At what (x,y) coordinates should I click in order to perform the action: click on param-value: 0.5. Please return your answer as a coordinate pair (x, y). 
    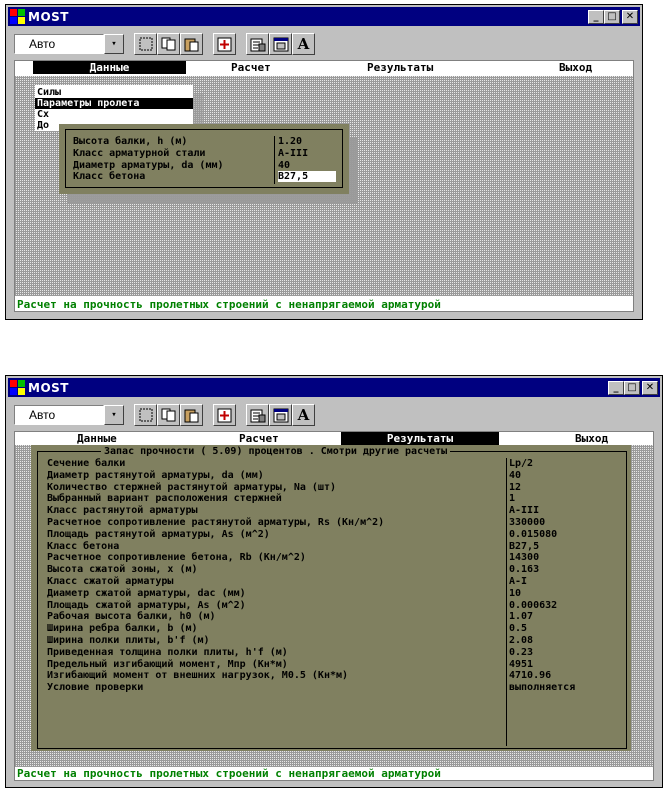
    Looking at the image, I should click on (518, 629).